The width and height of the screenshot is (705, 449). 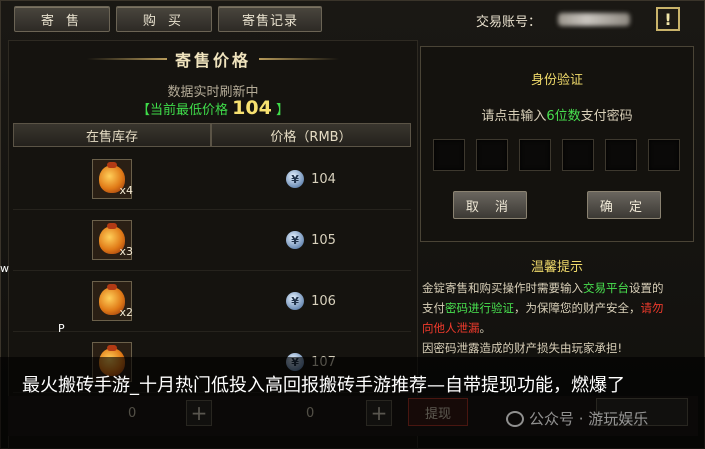 I want to click on price-value: 104, so click(x=323, y=179).